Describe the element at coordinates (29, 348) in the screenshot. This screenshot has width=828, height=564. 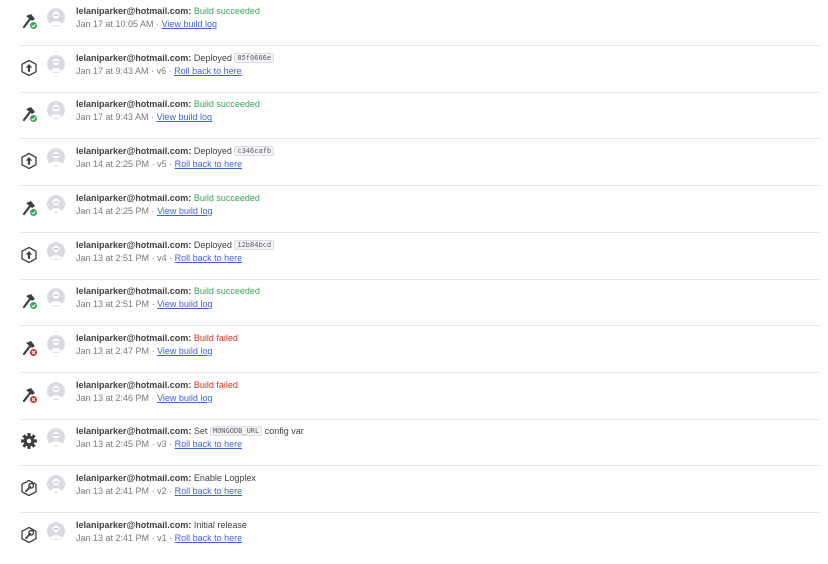
I see `build-failed-icon` at that location.